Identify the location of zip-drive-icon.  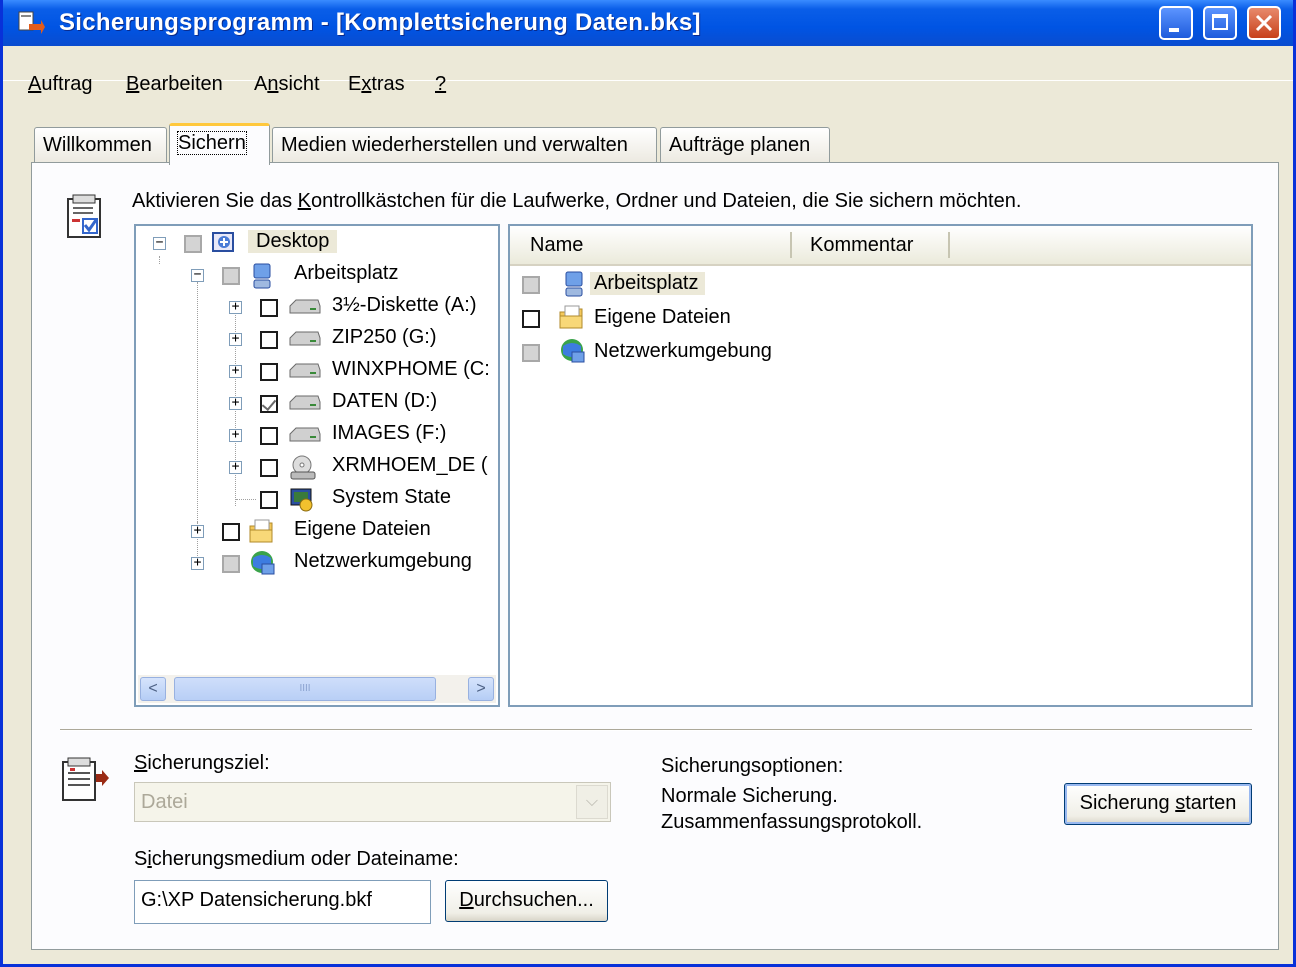
(305, 338).